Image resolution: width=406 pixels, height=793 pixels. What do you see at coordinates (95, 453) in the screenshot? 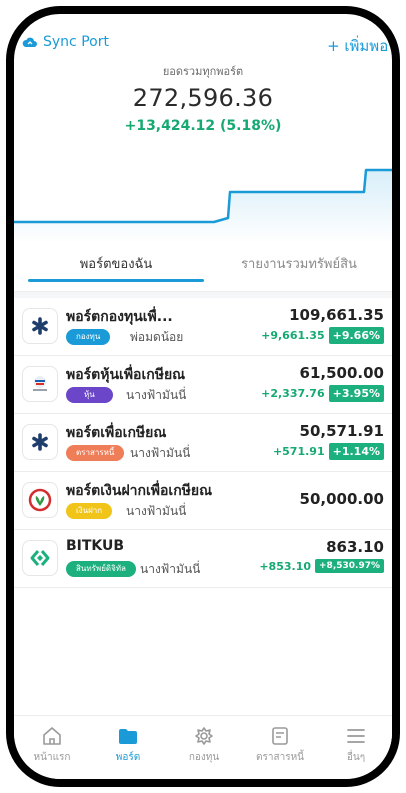
I see `portfolio-type-badge: ตราสารหนี้` at bounding box center [95, 453].